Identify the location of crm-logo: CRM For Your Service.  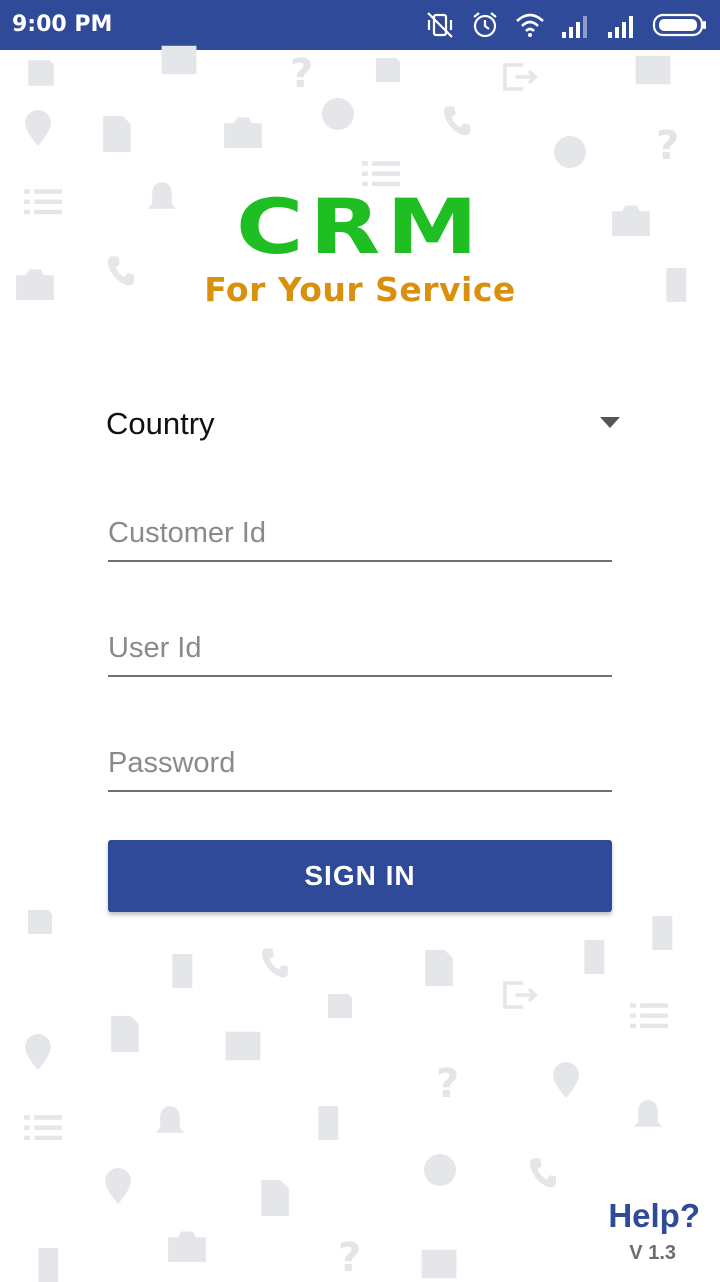
(360, 255).